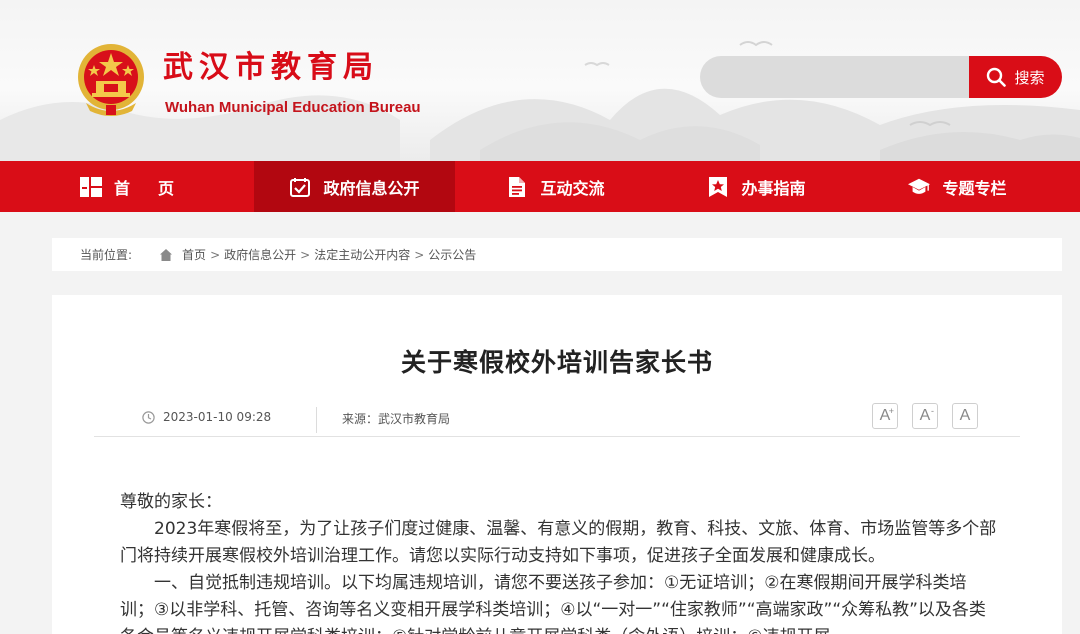 This screenshot has width=1080, height=634. What do you see at coordinates (396, 419) in the screenshot?
I see `article-source: 来源：武汉市教育局` at bounding box center [396, 419].